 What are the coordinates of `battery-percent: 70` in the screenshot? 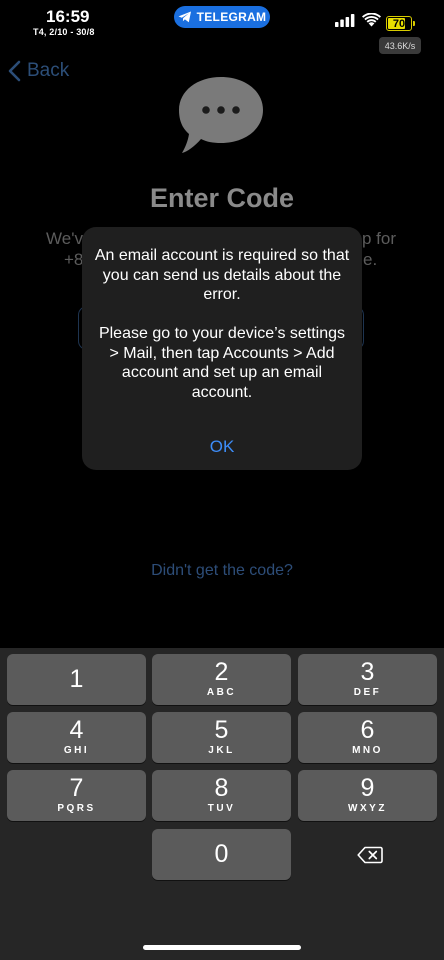 It's located at (399, 23).